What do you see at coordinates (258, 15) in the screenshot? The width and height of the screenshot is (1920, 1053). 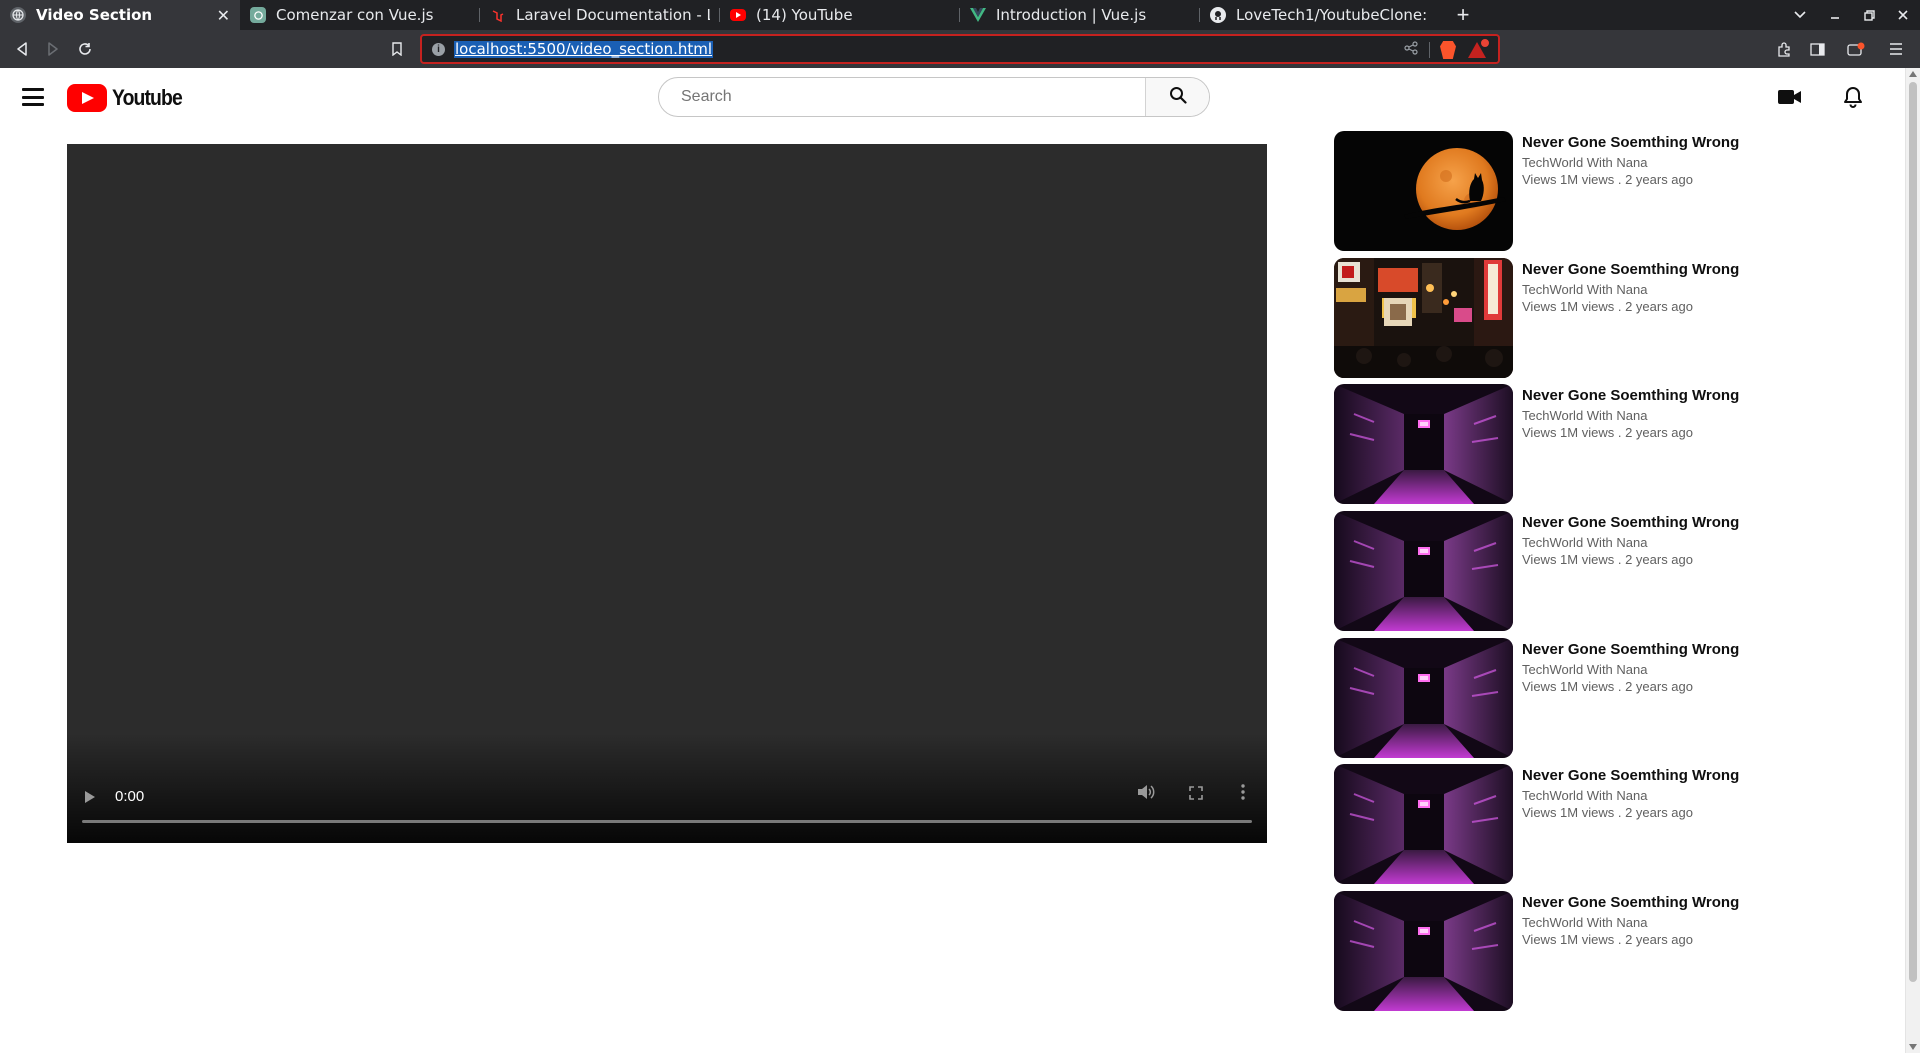 I see `chatgpt-icon` at bounding box center [258, 15].